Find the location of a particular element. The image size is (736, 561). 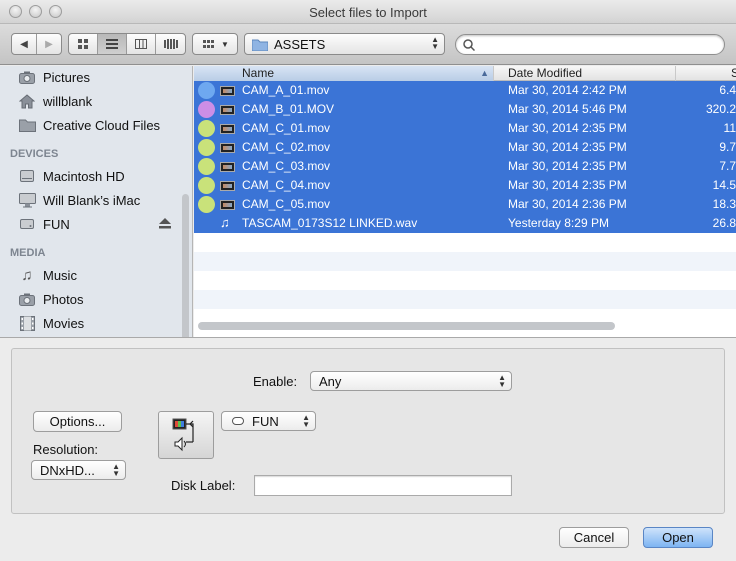

title-bar: Select files to Import is located at coordinates (368, 12).